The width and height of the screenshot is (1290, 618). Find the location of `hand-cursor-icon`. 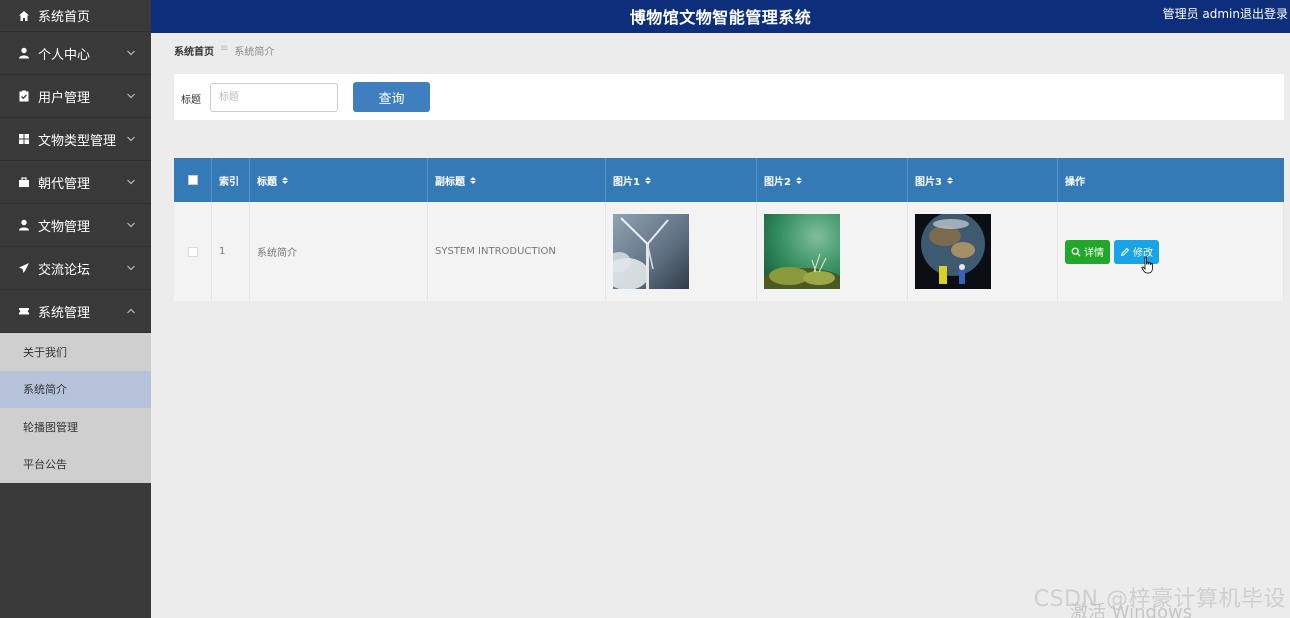

hand-cursor-icon is located at coordinates (1147, 265).